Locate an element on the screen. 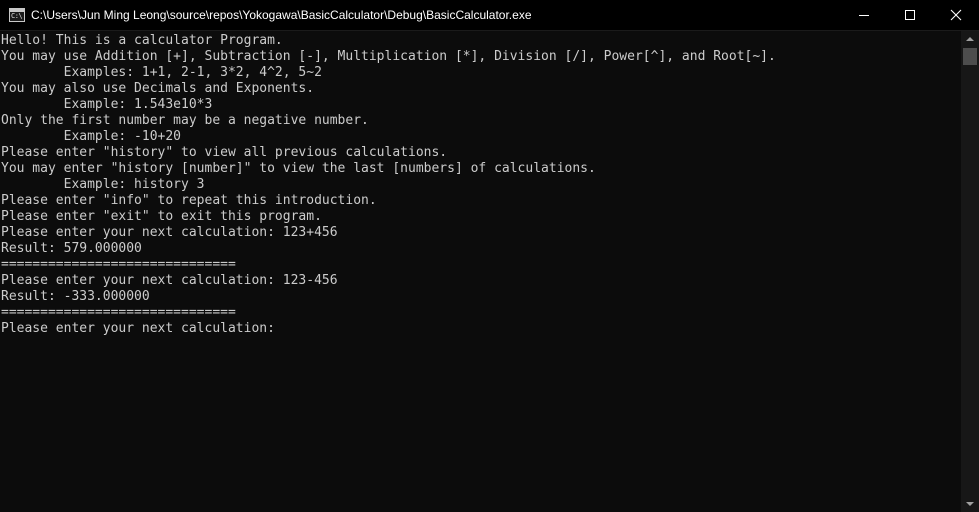  close-icon is located at coordinates (956, 15).